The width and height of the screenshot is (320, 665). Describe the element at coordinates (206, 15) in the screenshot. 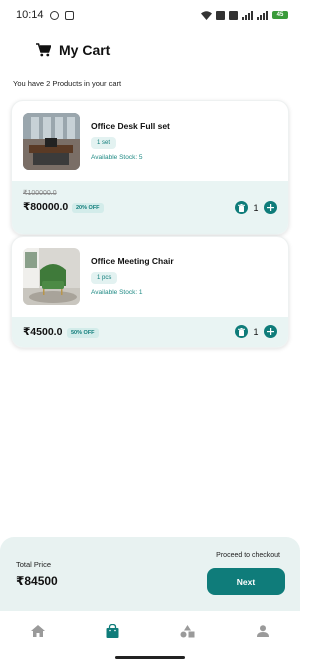

I see `wifi-icon` at that location.